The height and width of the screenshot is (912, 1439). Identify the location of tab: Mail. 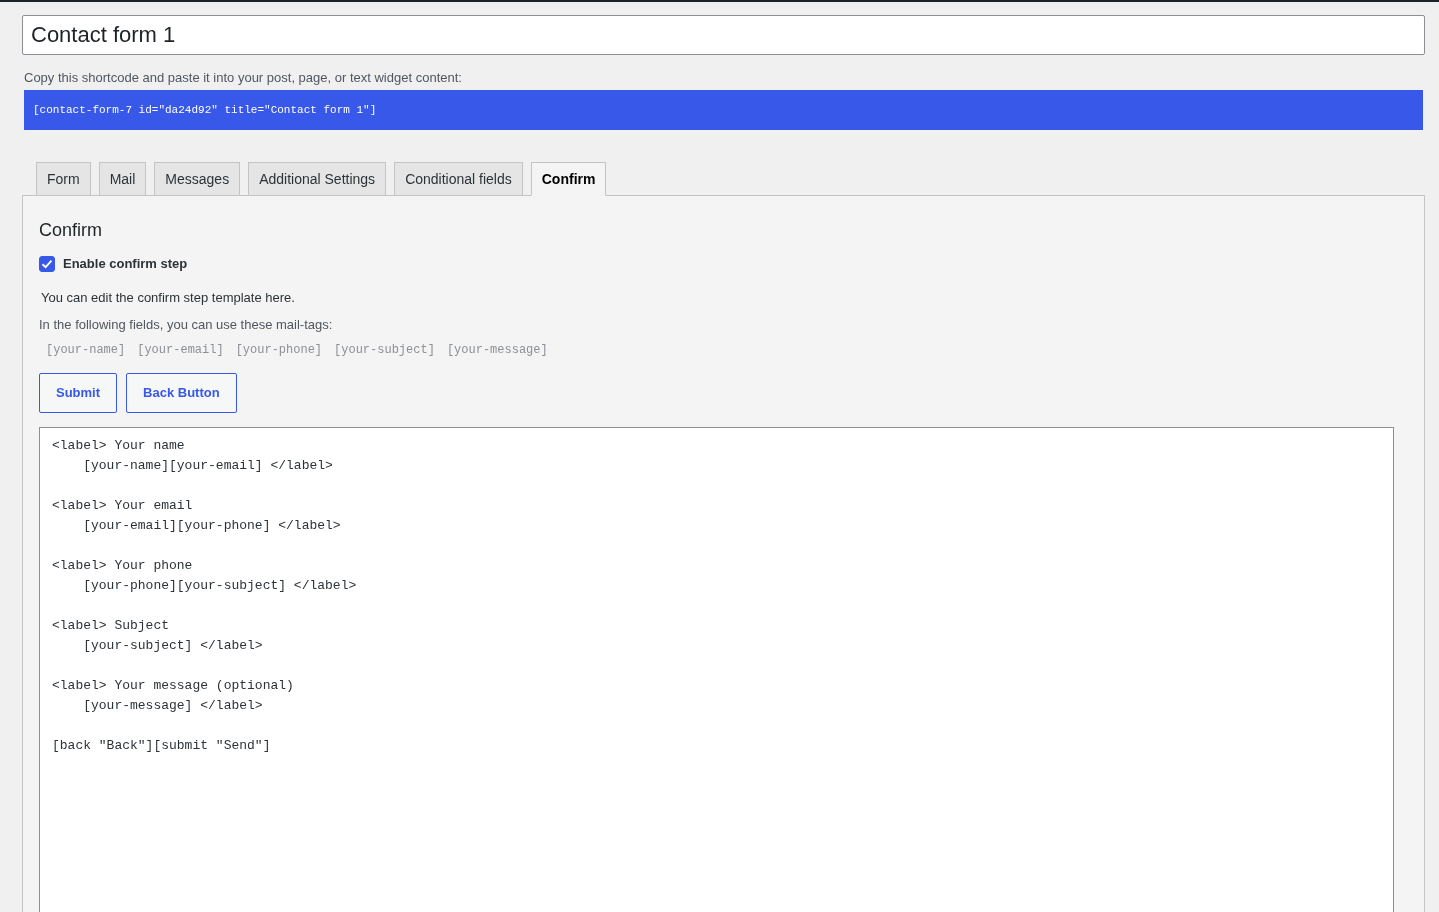
(122, 178).